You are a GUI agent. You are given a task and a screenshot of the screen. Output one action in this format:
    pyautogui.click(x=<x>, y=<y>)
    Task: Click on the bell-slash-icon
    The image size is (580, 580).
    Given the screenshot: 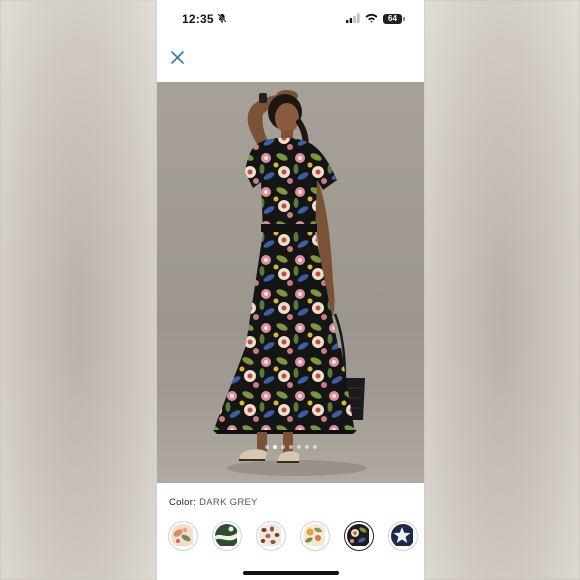 What is the action you would take?
    pyautogui.click(x=222, y=19)
    